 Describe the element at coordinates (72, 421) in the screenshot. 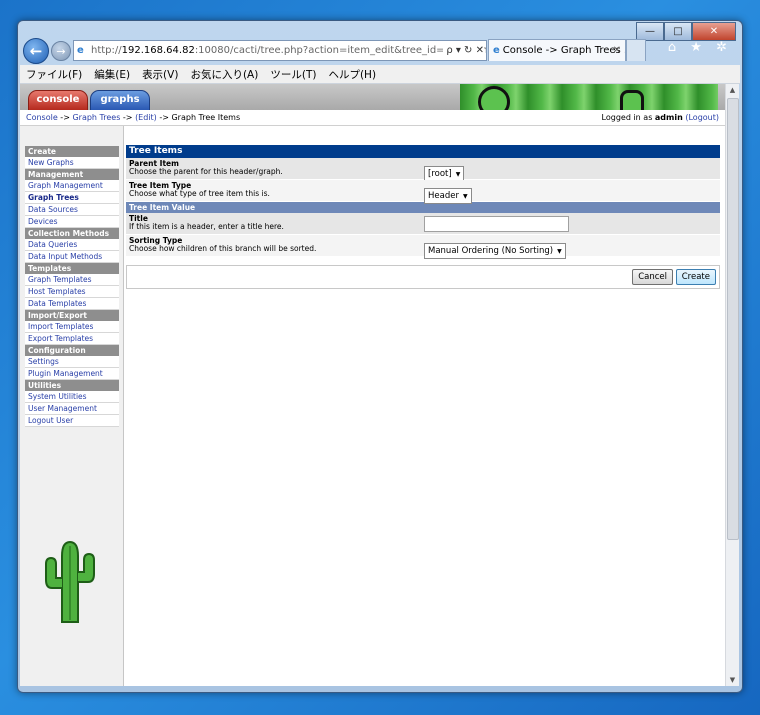

I see `sidebar-item-logout-user: Logout User` at that location.